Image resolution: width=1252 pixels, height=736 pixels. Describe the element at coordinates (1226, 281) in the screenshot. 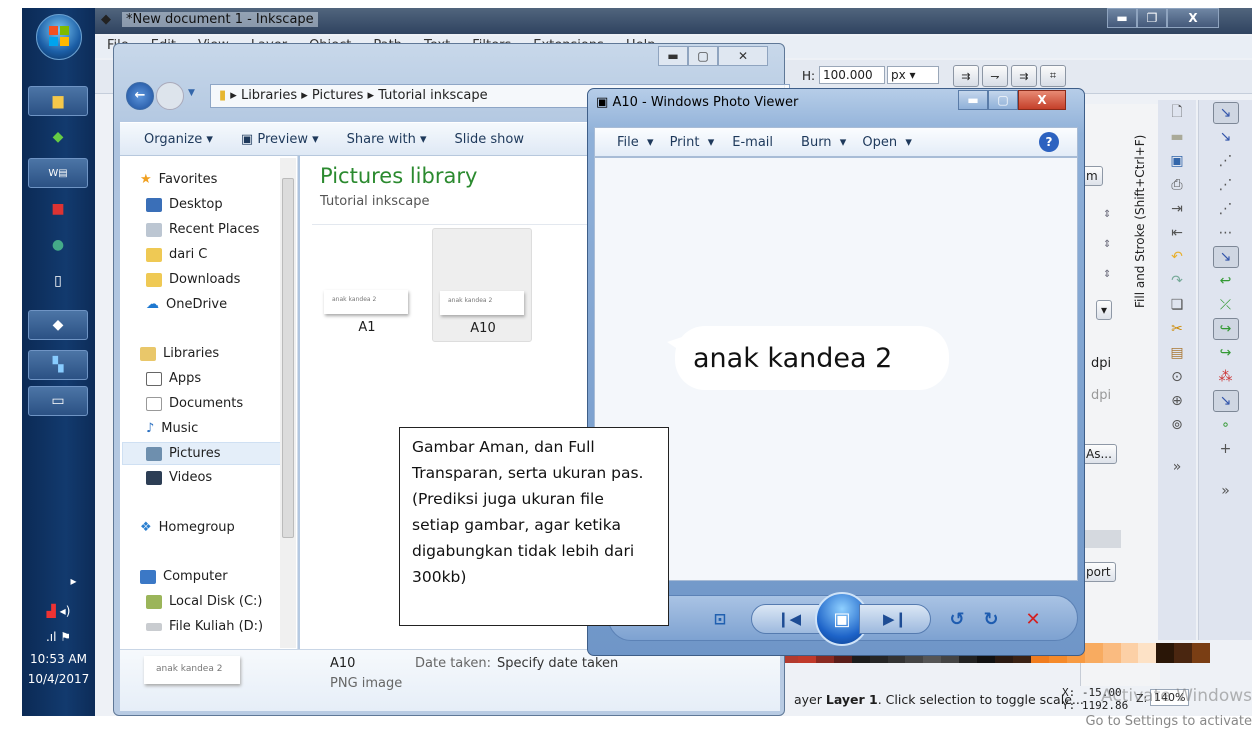

I see `snap-path-icon: ↩` at that location.